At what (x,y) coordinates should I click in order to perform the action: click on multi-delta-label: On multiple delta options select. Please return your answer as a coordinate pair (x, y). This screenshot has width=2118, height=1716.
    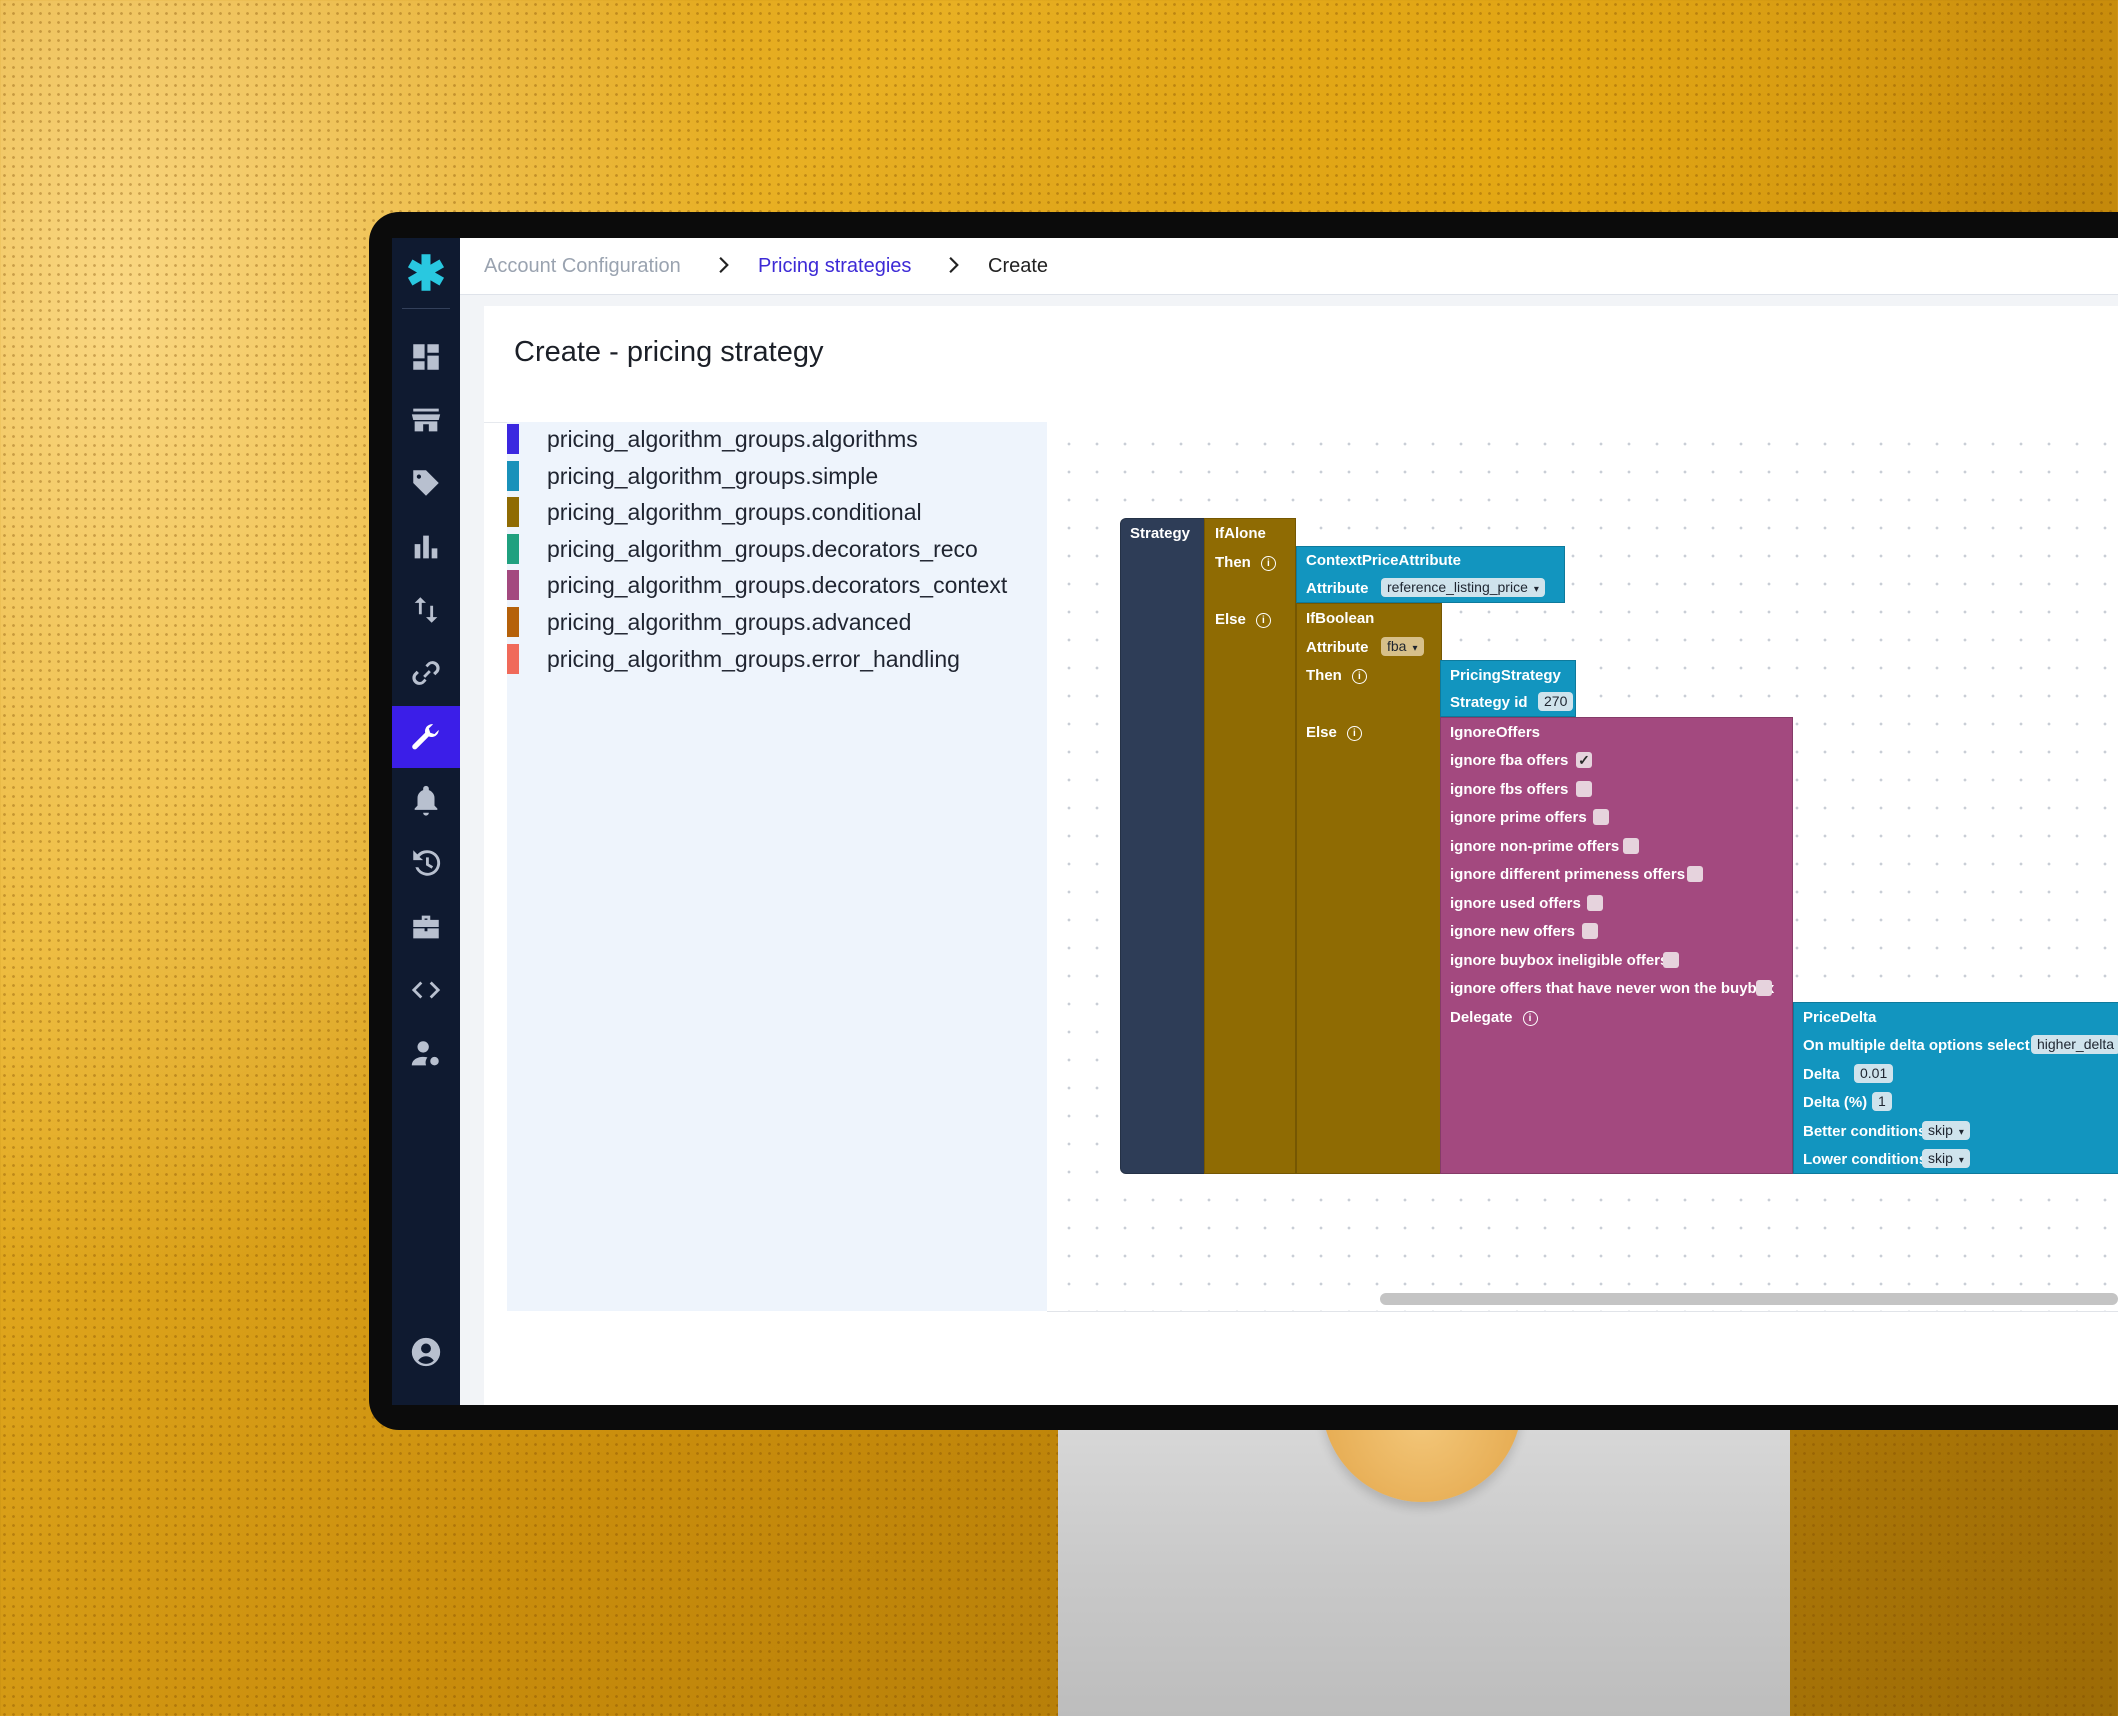
    Looking at the image, I should click on (1916, 1045).